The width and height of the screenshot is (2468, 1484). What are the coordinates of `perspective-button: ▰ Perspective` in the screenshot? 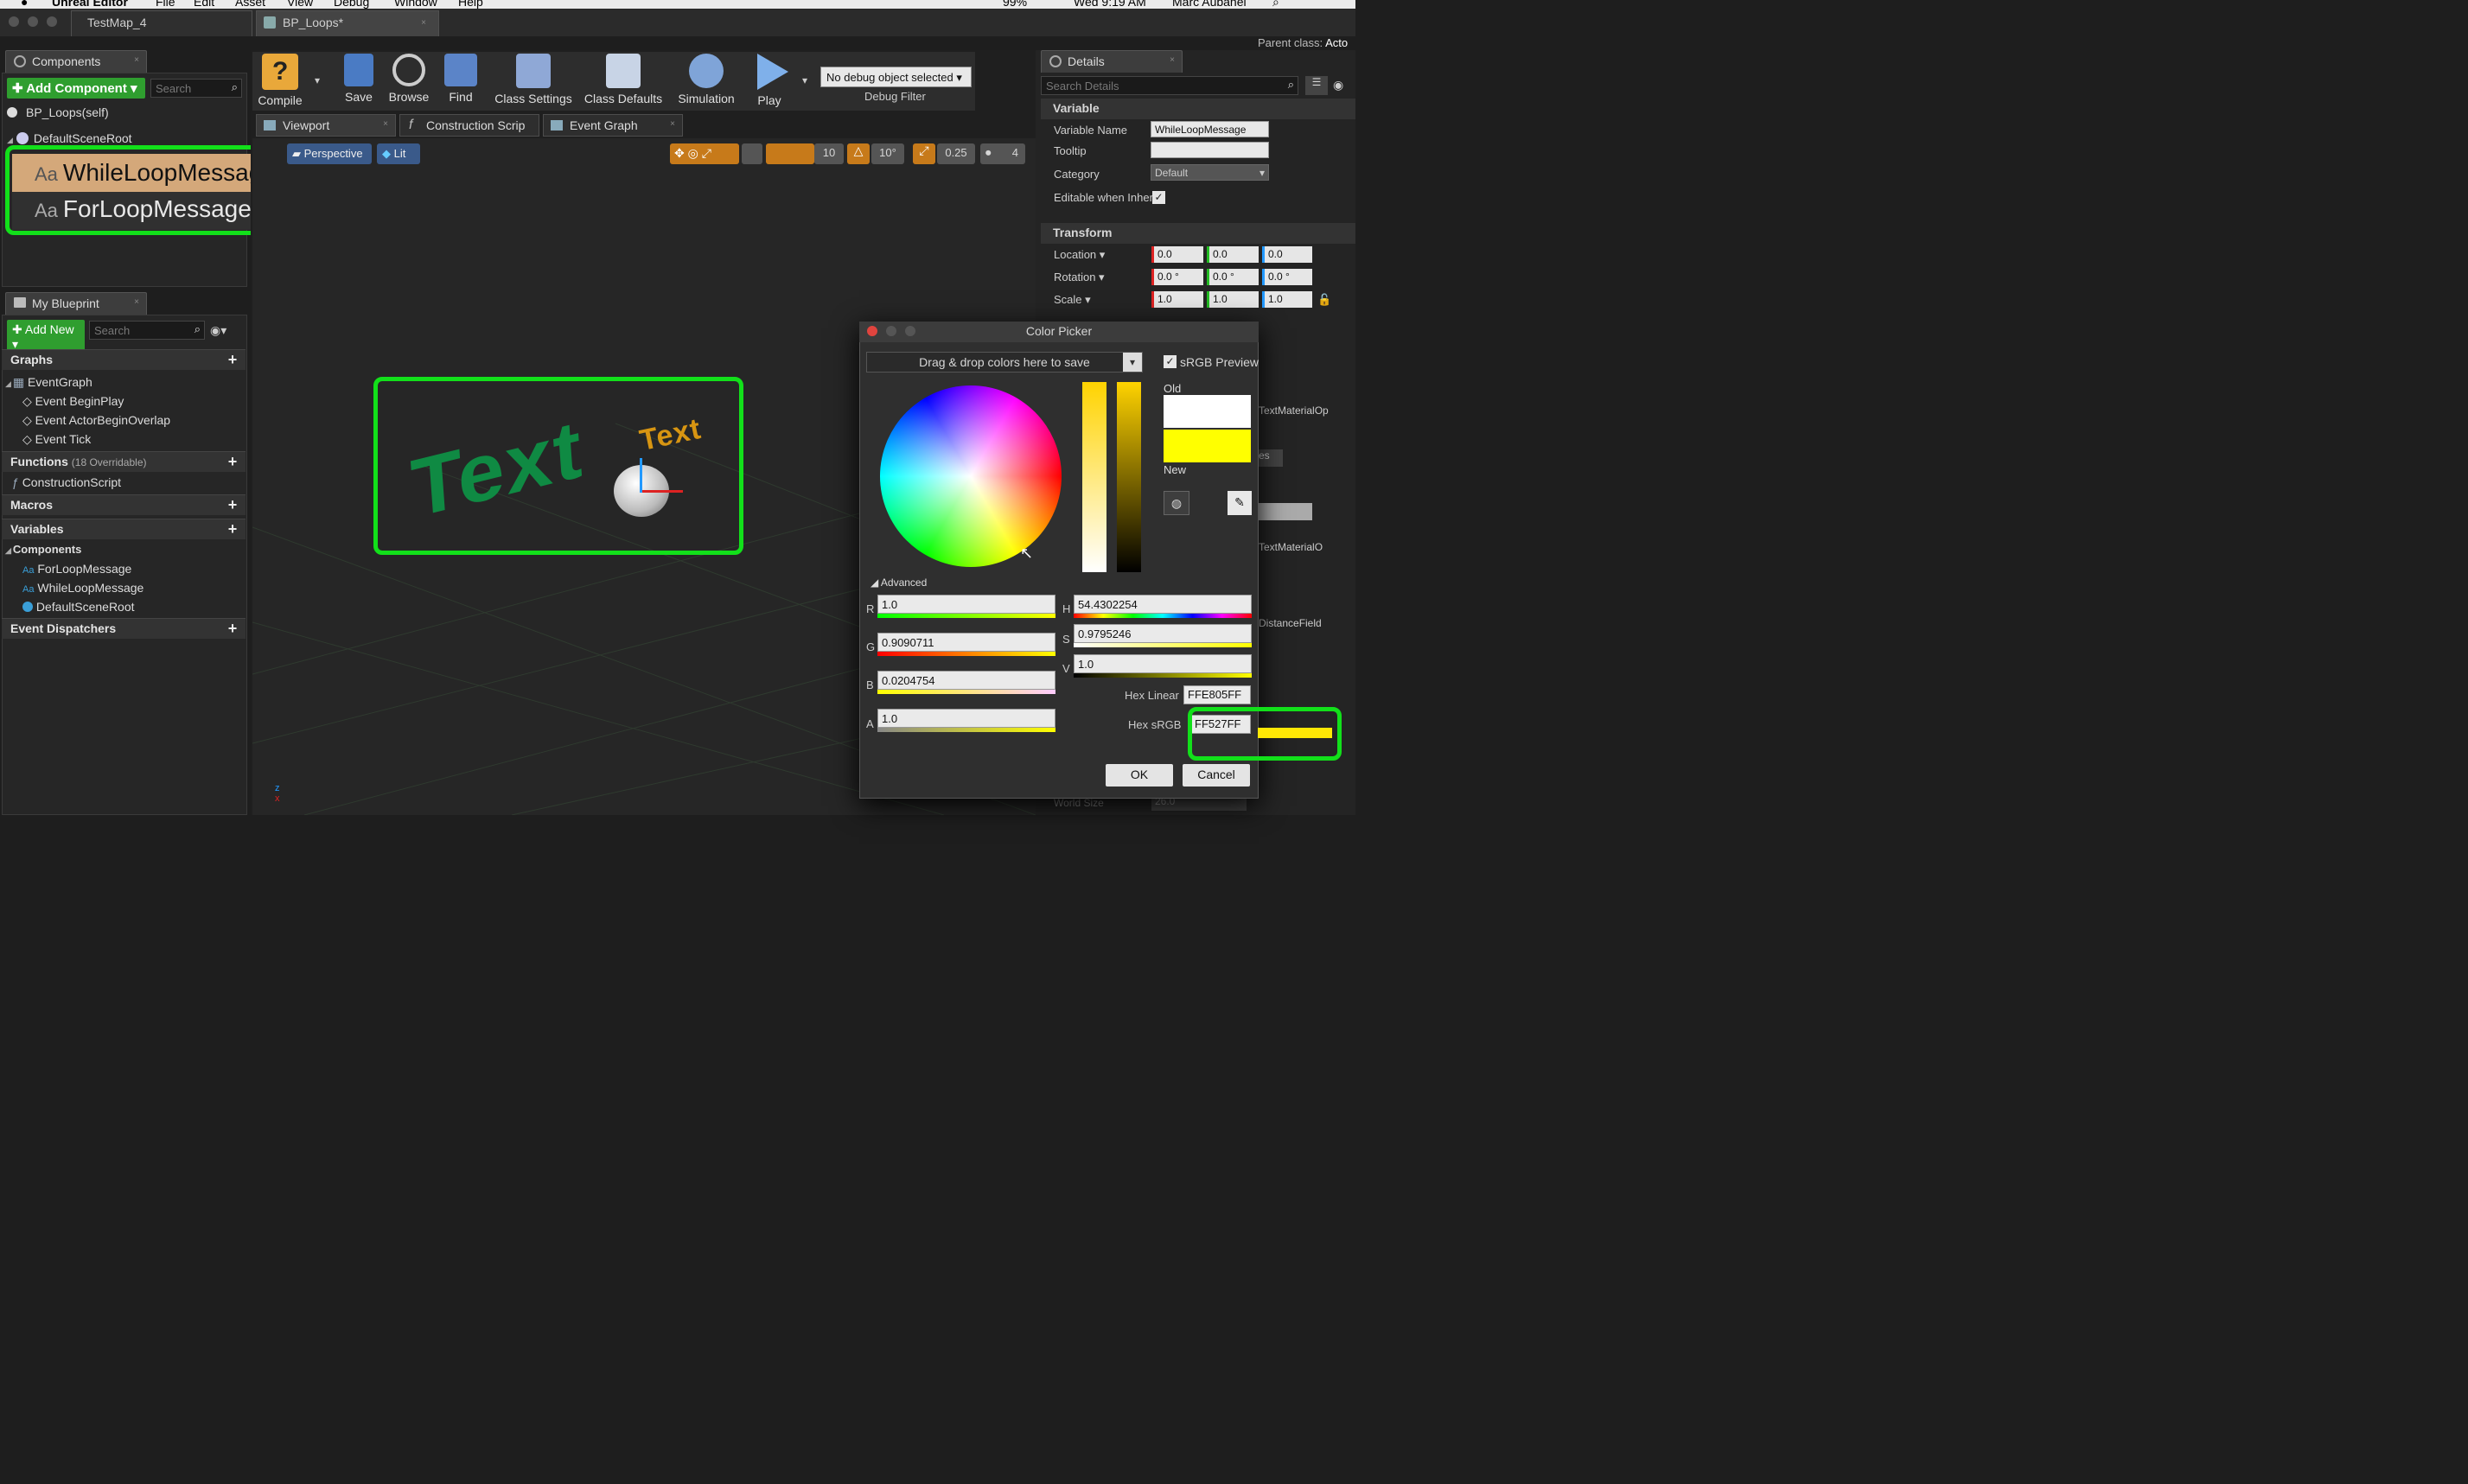 It's located at (329, 153).